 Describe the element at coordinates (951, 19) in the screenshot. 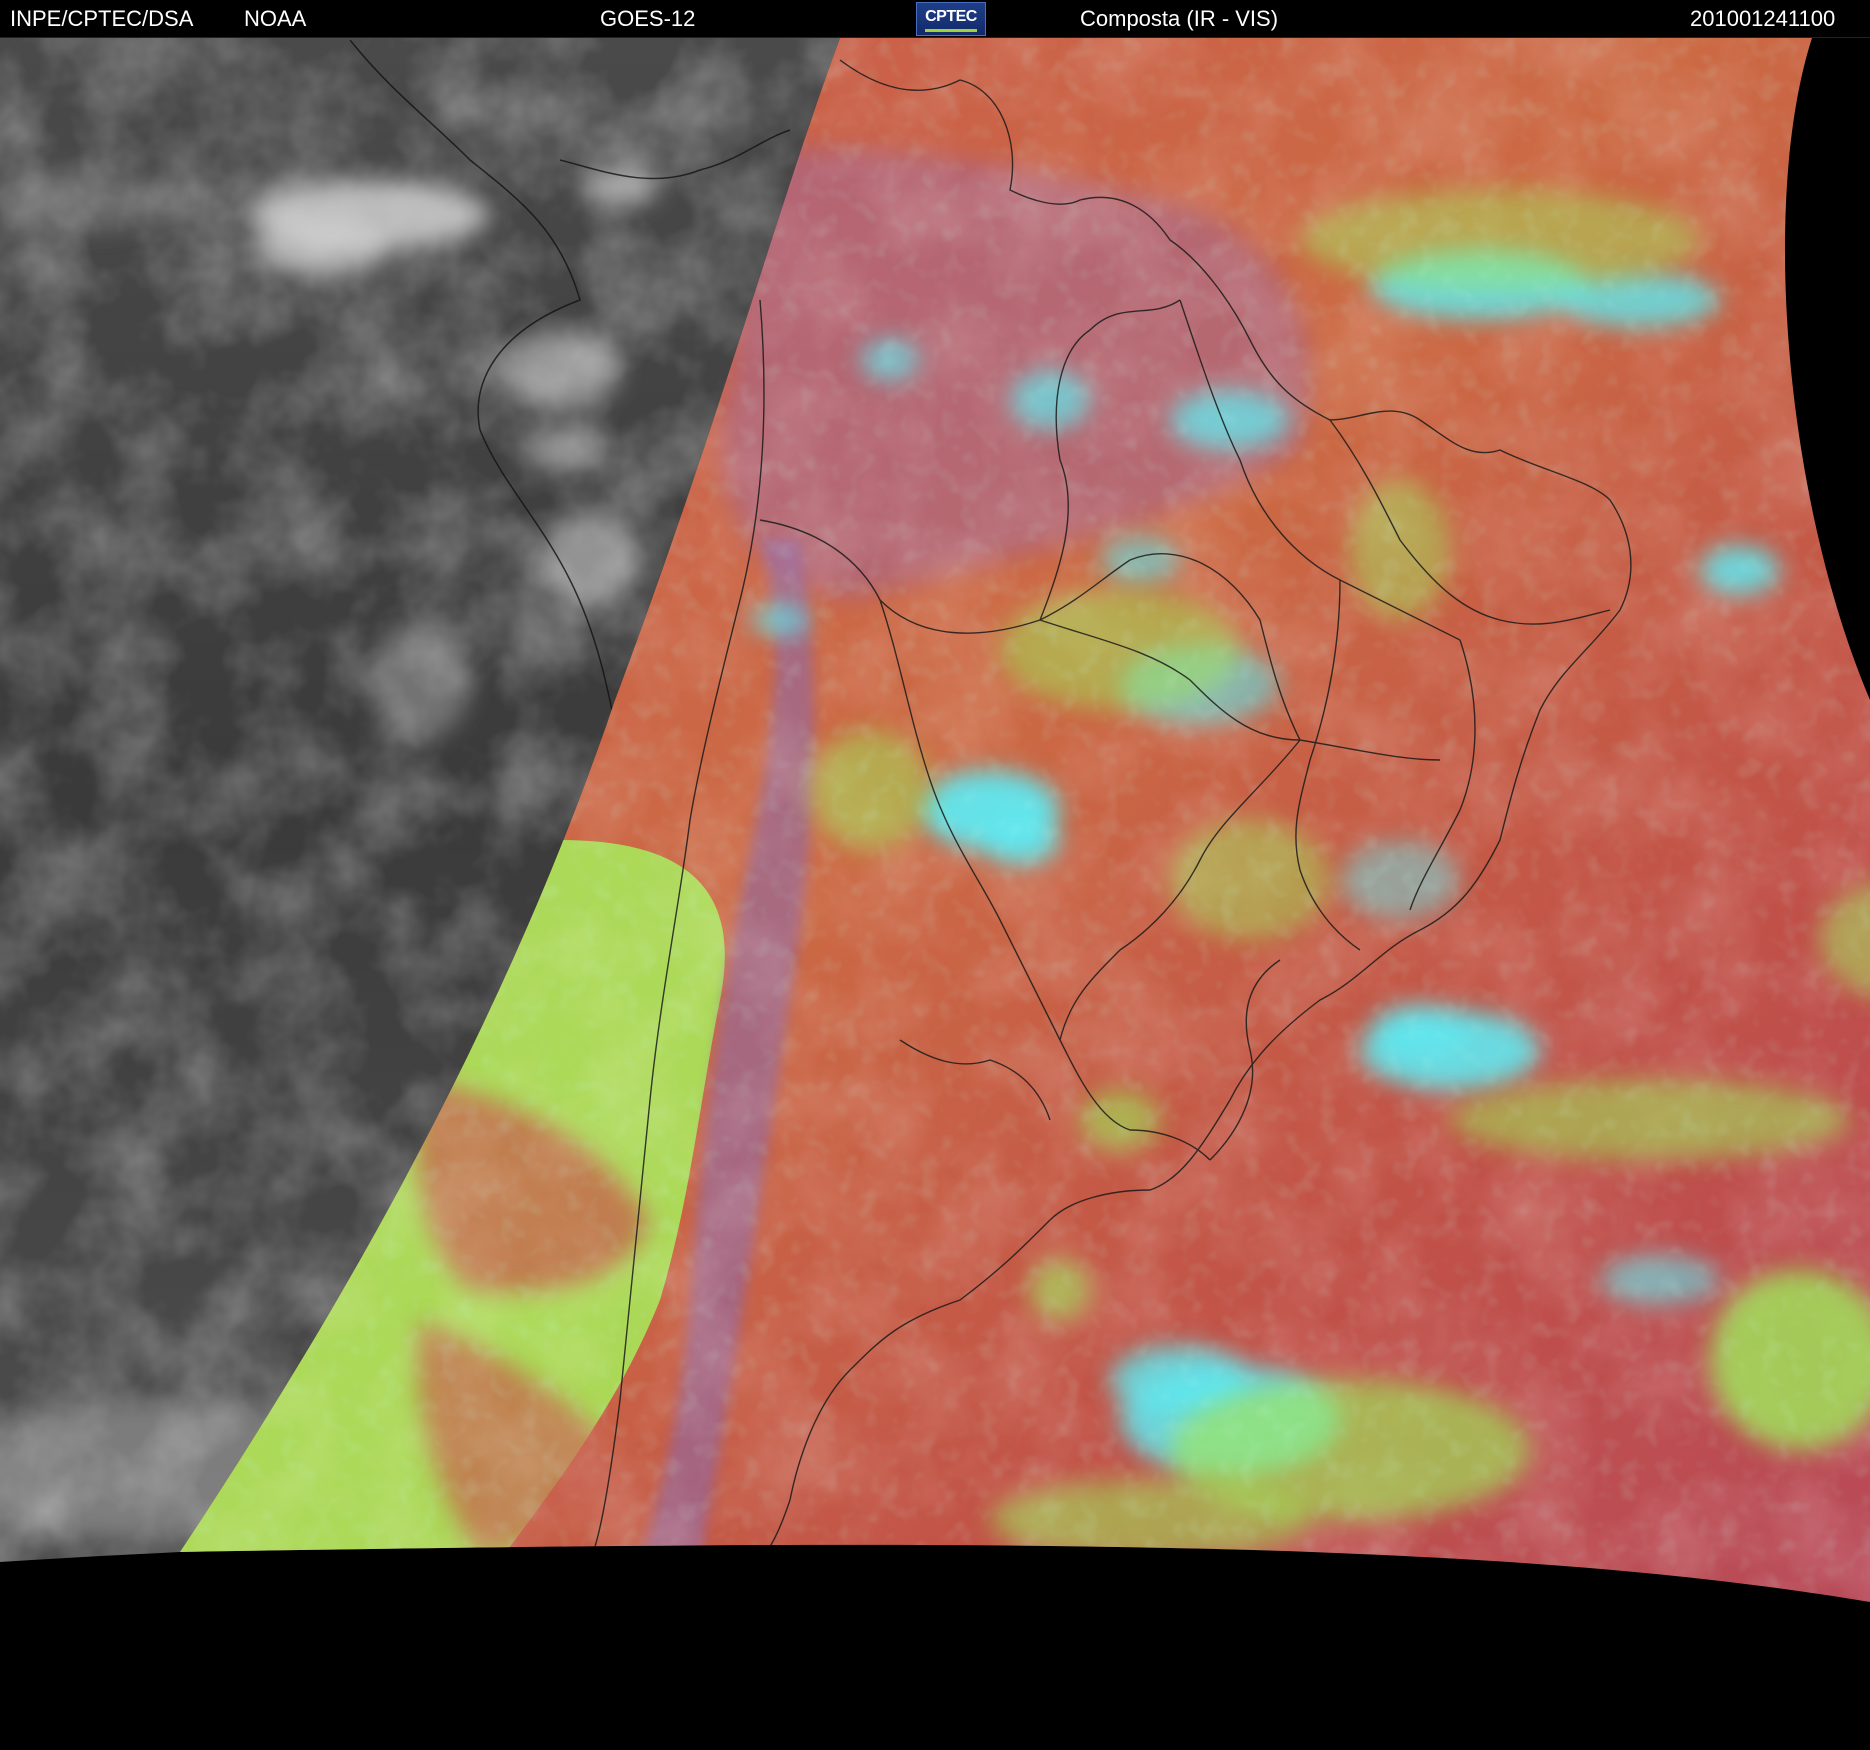

I see `cptec-logo: CPTEC` at that location.